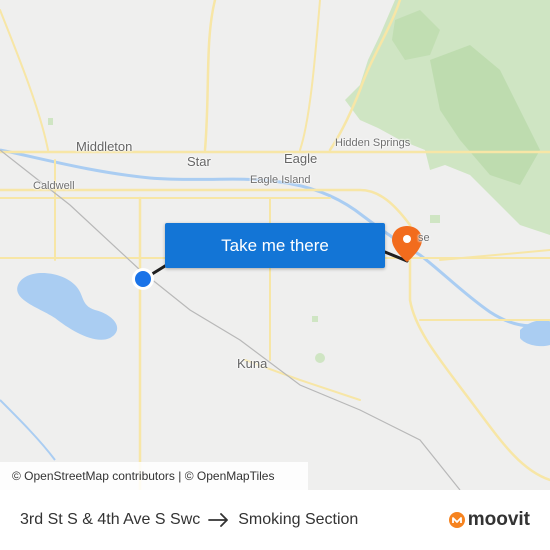 The image size is (550, 550). I want to click on take-me-there-button: Take me there, so click(275, 245).